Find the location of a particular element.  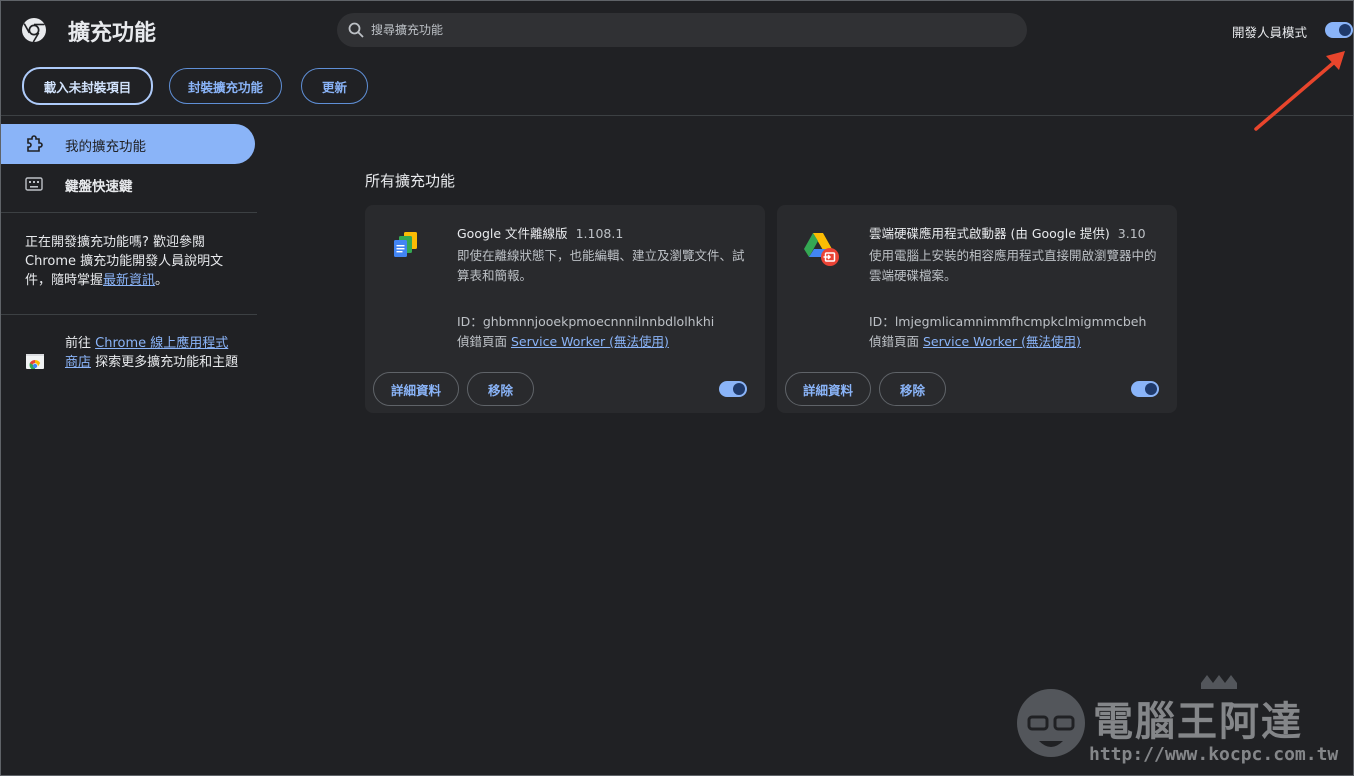

extension-name-row: 雲端硬碟應用程式啟動器 (由 Google 提供) 3.10 is located at coordinates (1007, 232).